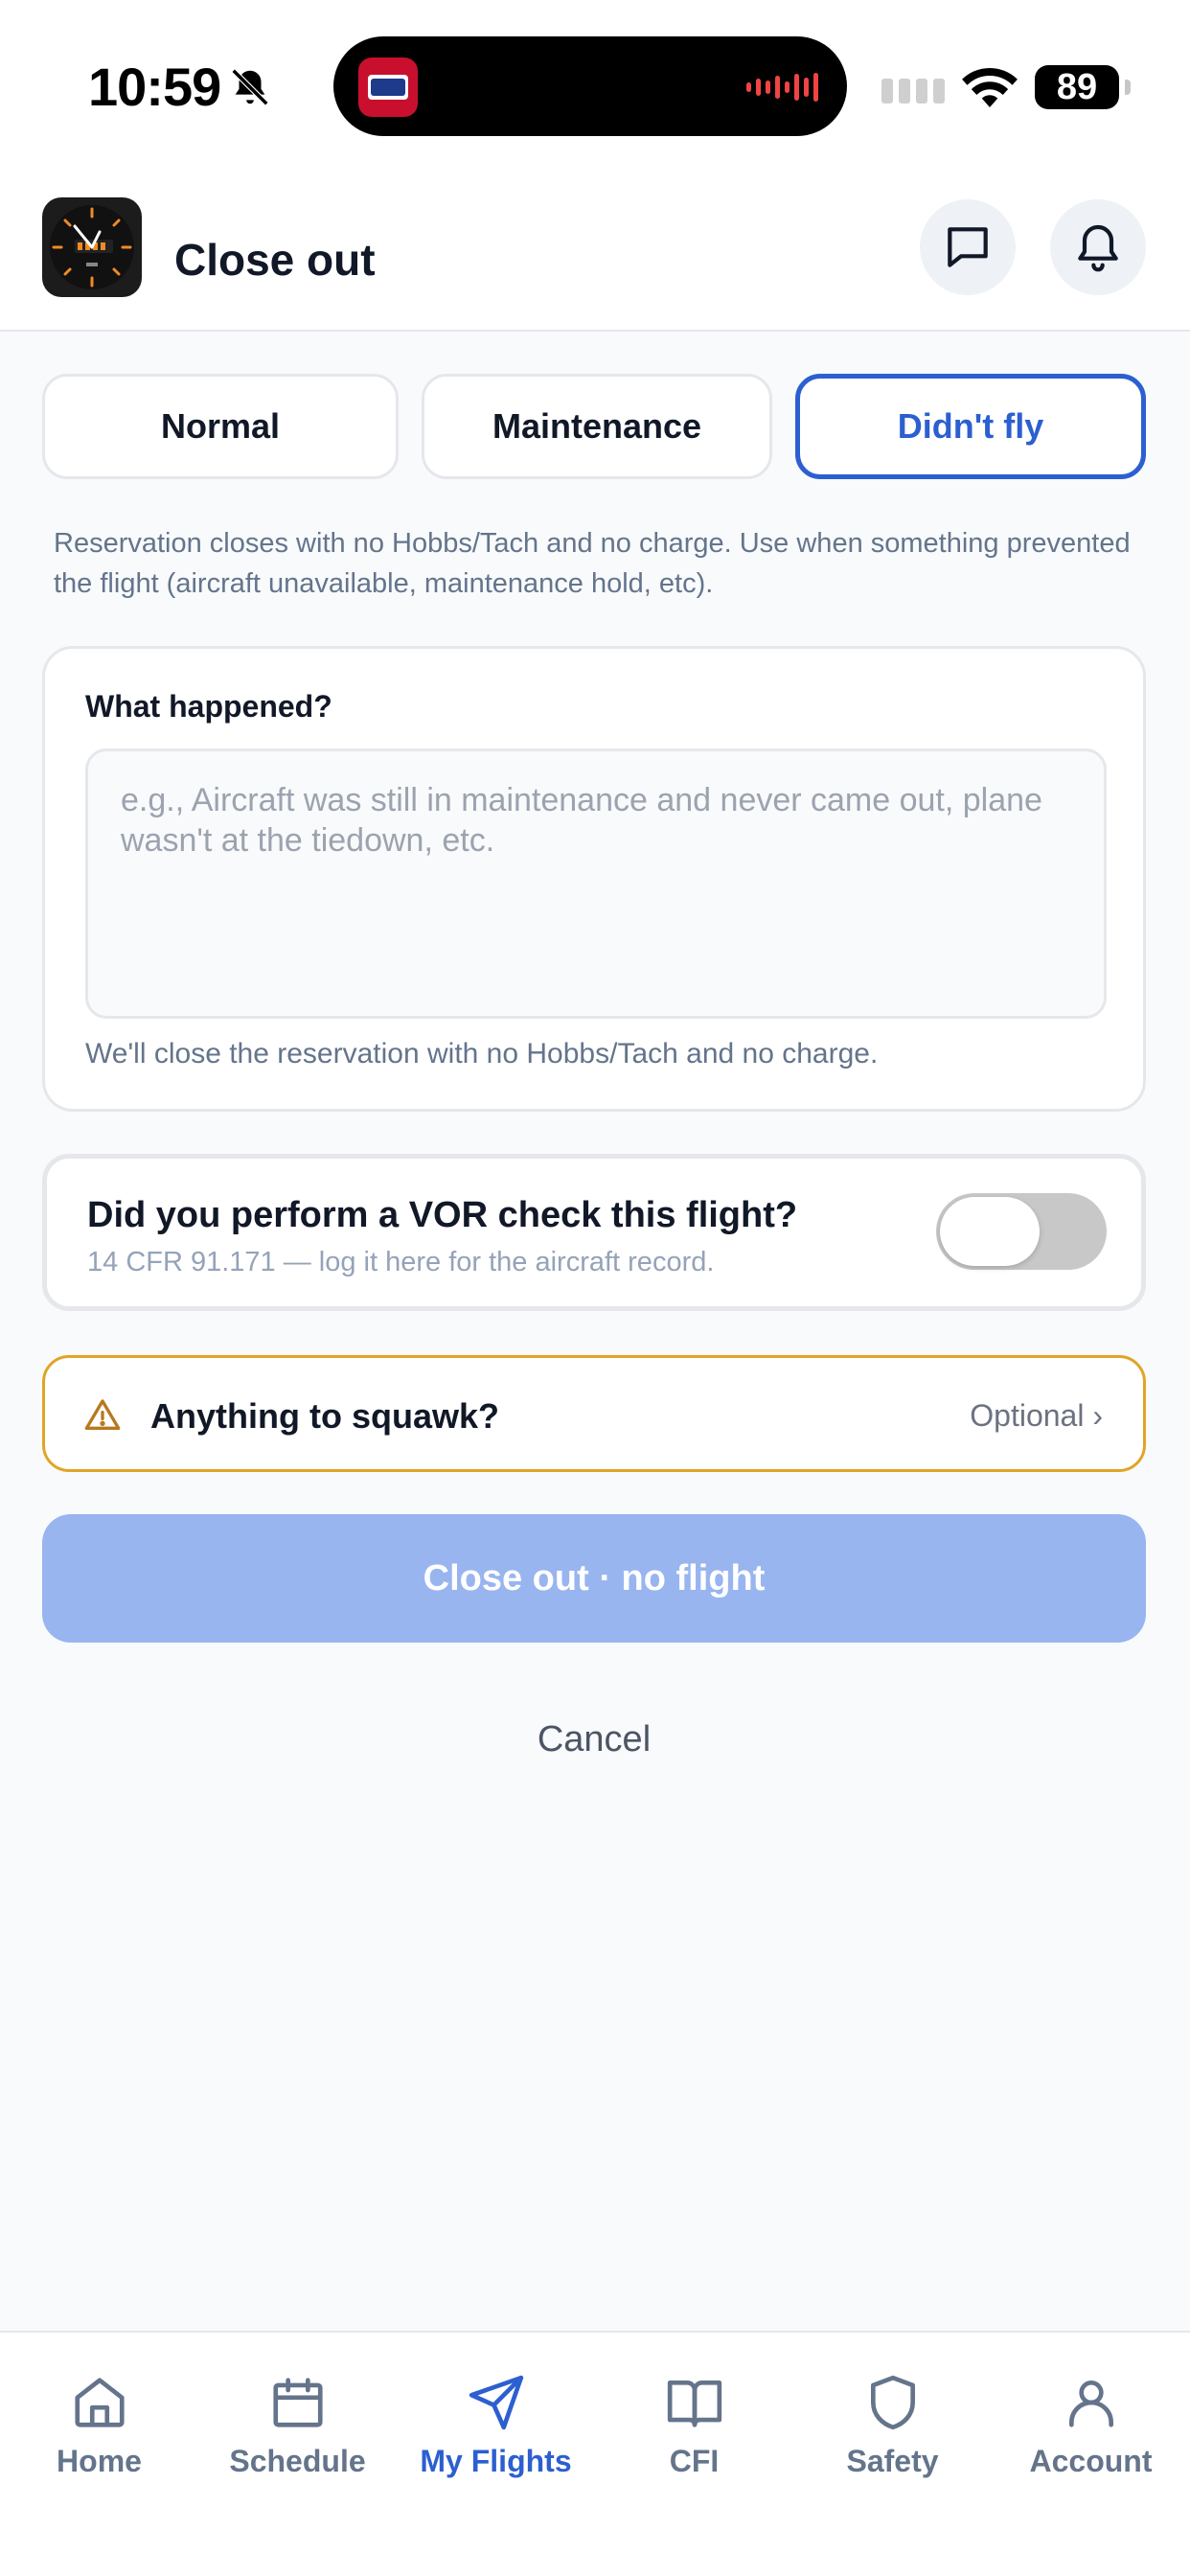 The image size is (1190, 2576). Describe the element at coordinates (595, 252) in the screenshot. I see `app-header: Close out` at that location.